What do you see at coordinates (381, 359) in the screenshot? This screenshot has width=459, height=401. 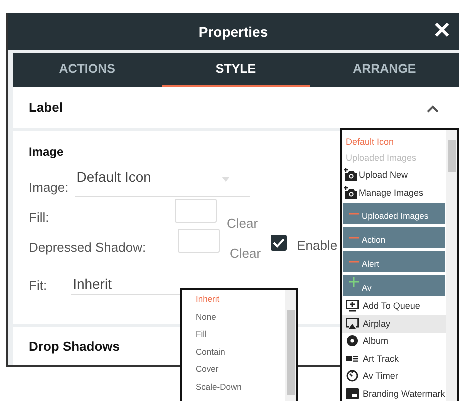 I see `menu-item-label: Art Track` at bounding box center [381, 359].